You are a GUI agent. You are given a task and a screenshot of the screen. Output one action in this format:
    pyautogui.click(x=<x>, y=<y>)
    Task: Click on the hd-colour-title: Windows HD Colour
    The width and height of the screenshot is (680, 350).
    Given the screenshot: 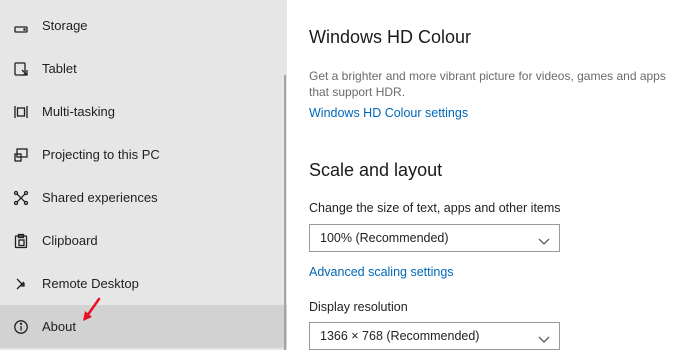 What is the action you would take?
    pyautogui.click(x=390, y=37)
    